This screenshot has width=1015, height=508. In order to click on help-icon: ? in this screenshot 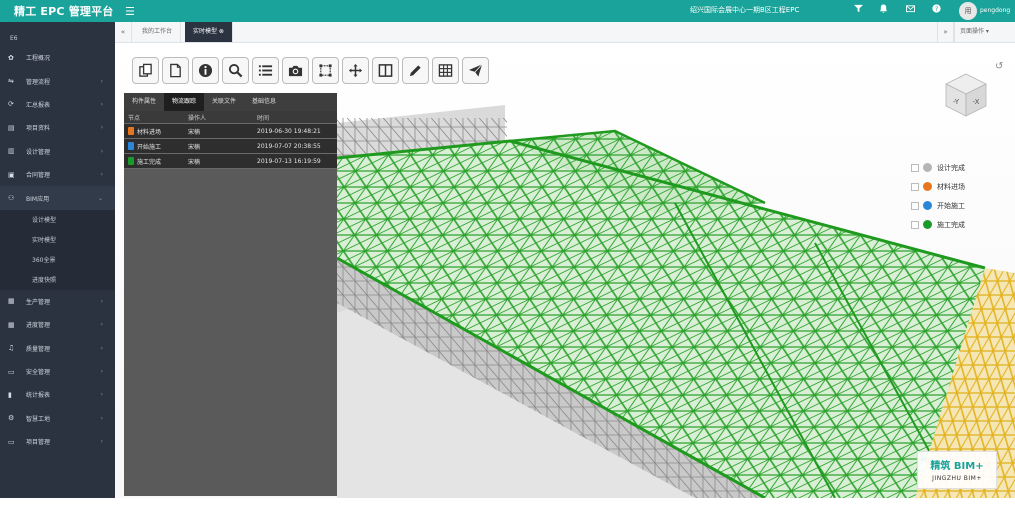, I will do `click(936, 11)`.